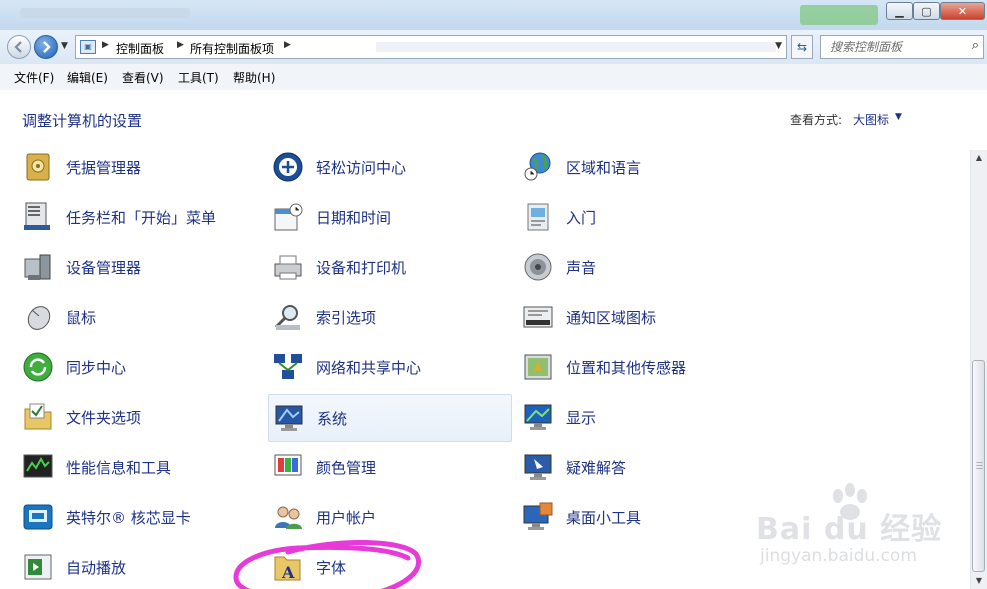 The image size is (987, 589). What do you see at coordinates (849, 529) in the screenshot?
I see `watermark-text: Bai du 经验` at bounding box center [849, 529].